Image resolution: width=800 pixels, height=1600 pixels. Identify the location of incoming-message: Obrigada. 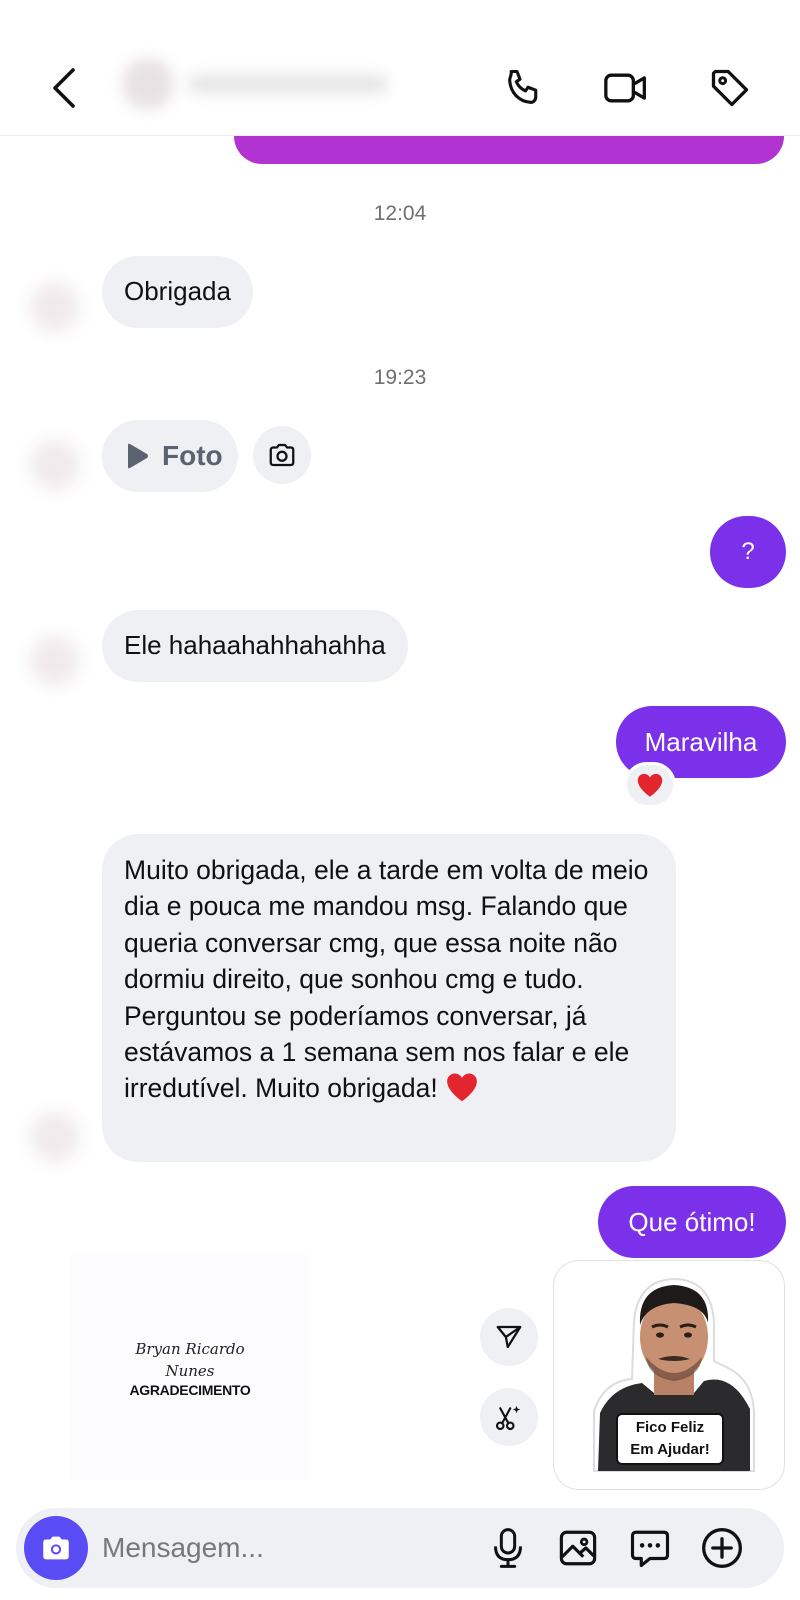
(177, 292).